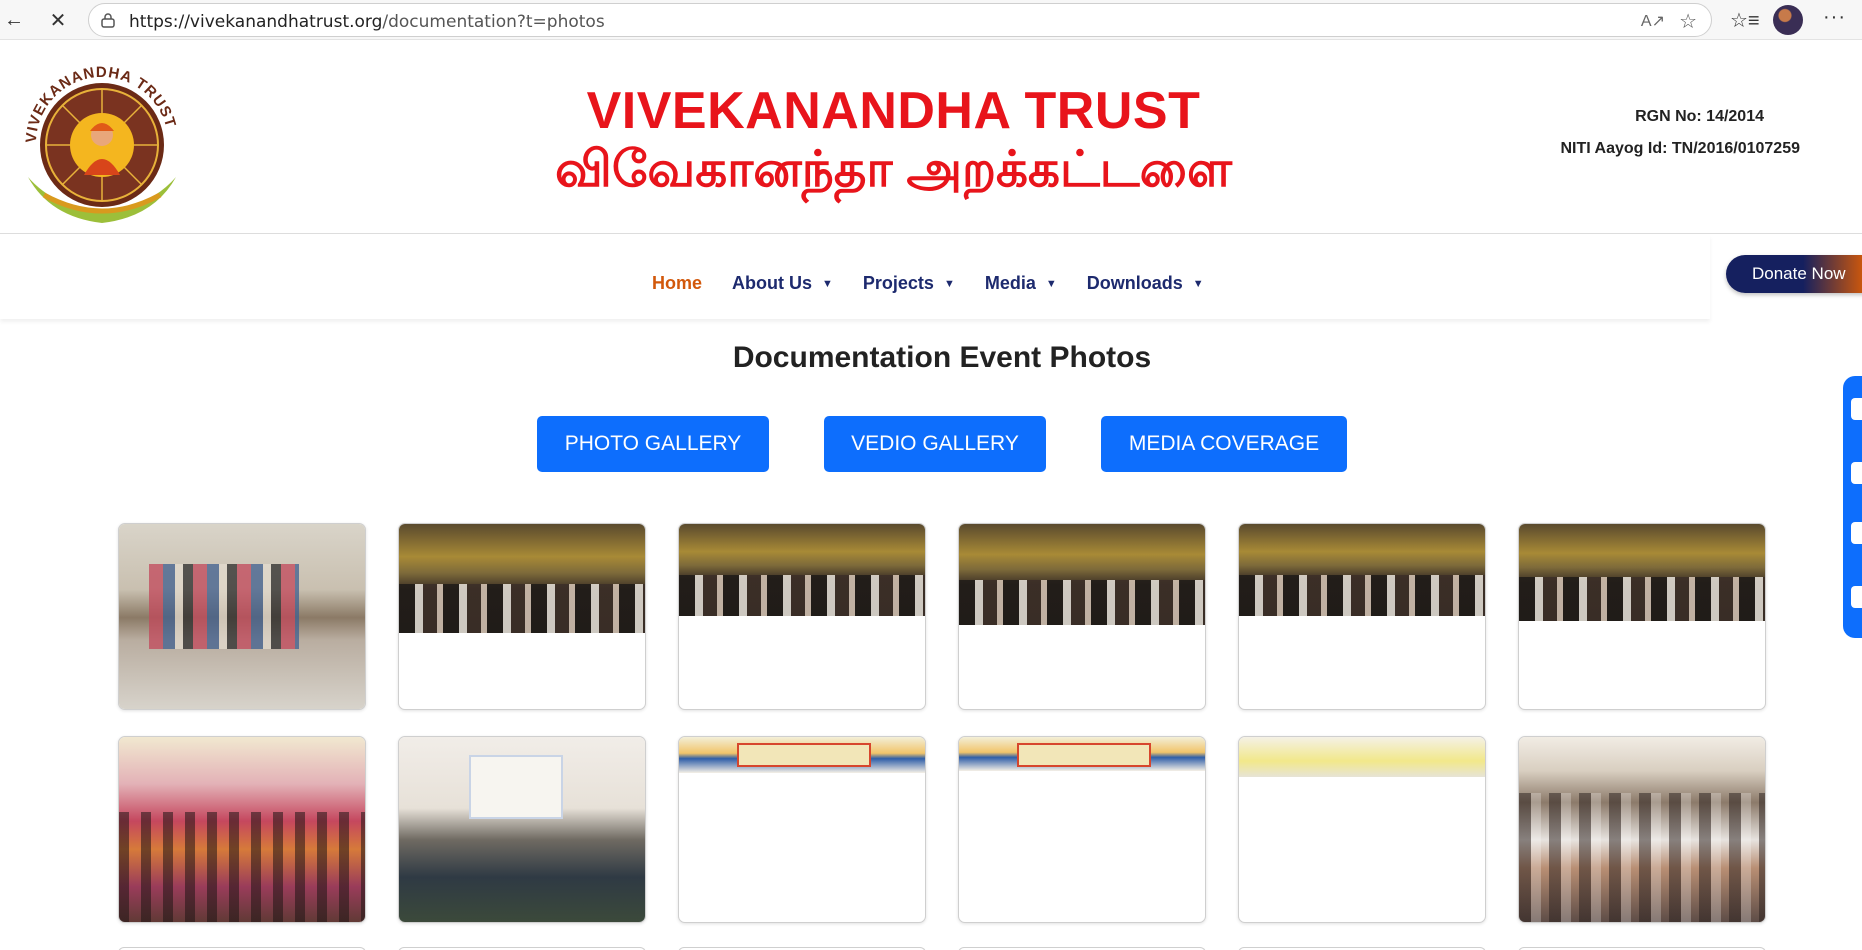  What do you see at coordinates (58, 20) in the screenshot?
I see `close-icon: ✕` at bounding box center [58, 20].